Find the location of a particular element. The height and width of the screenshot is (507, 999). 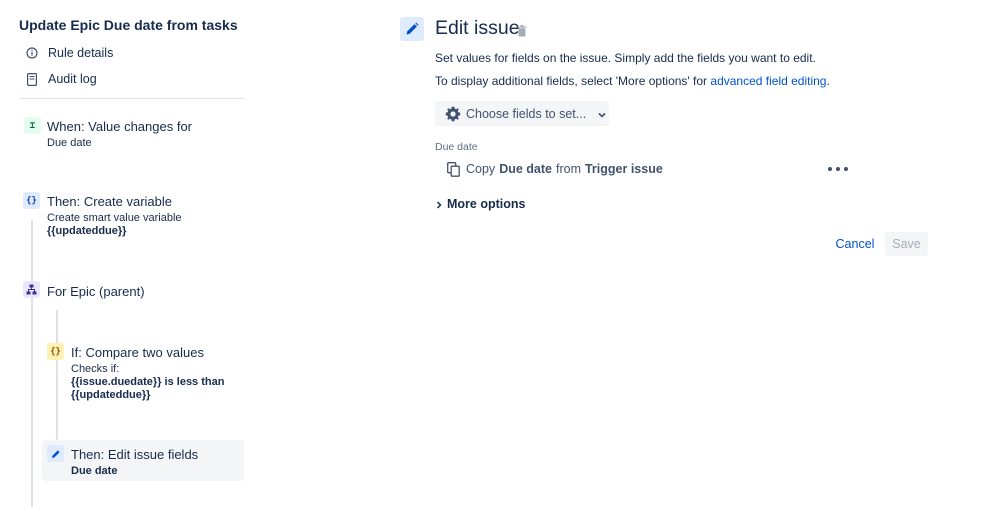

step-condition-desc: Checks if: is located at coordinates (95, 369).